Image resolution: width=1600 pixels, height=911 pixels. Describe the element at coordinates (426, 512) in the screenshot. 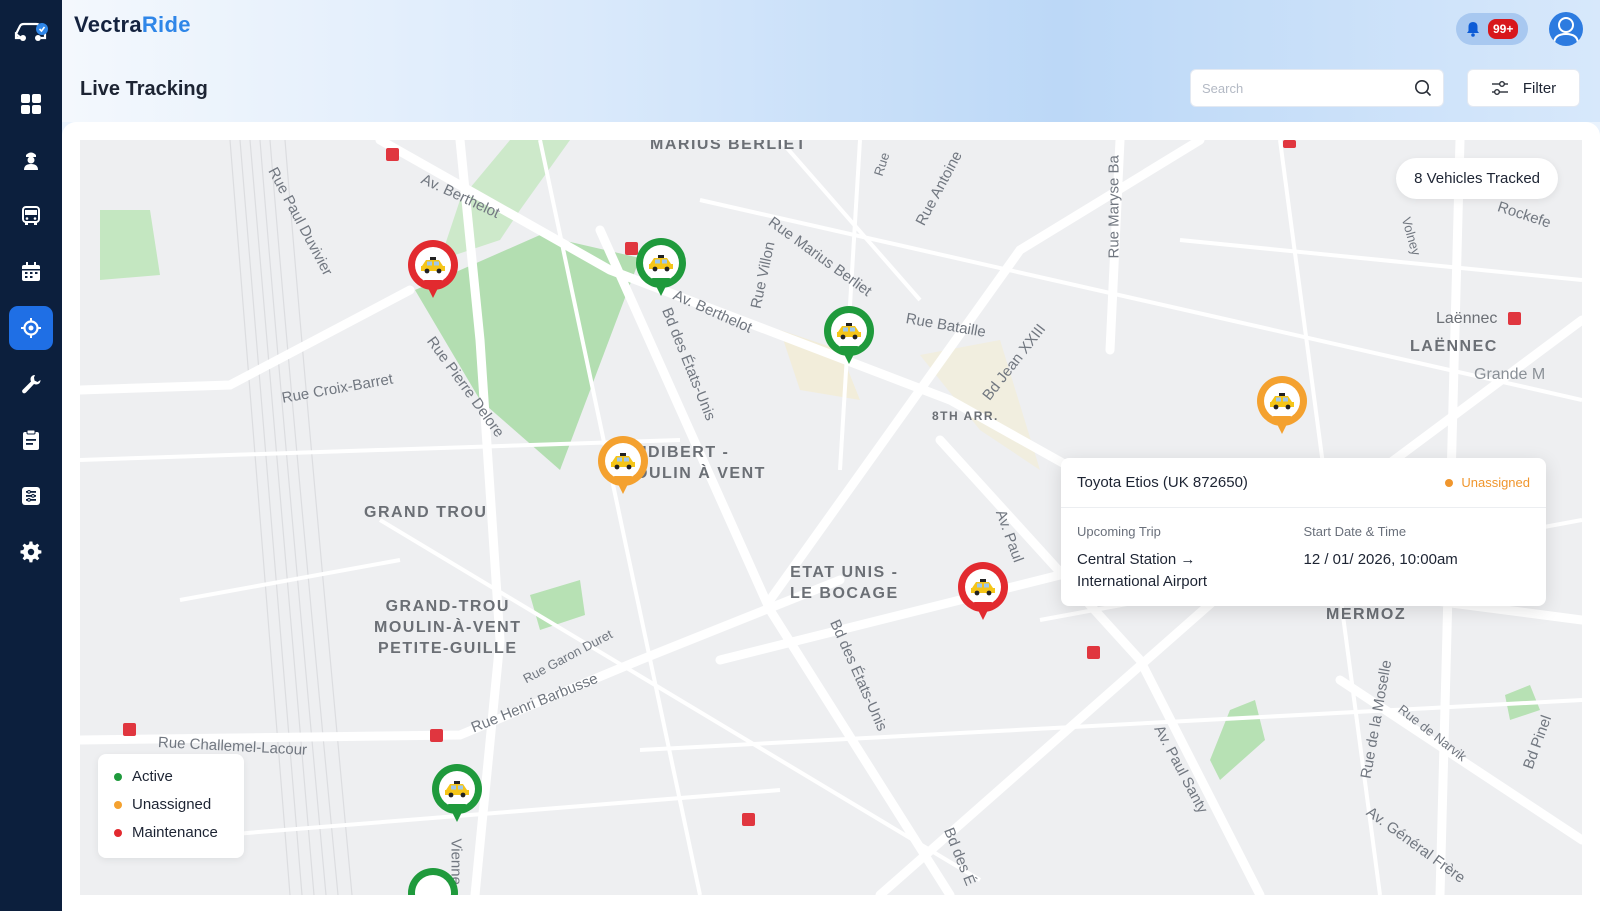

I see `area-label-grand-trou: GRAND TROU` at that location.